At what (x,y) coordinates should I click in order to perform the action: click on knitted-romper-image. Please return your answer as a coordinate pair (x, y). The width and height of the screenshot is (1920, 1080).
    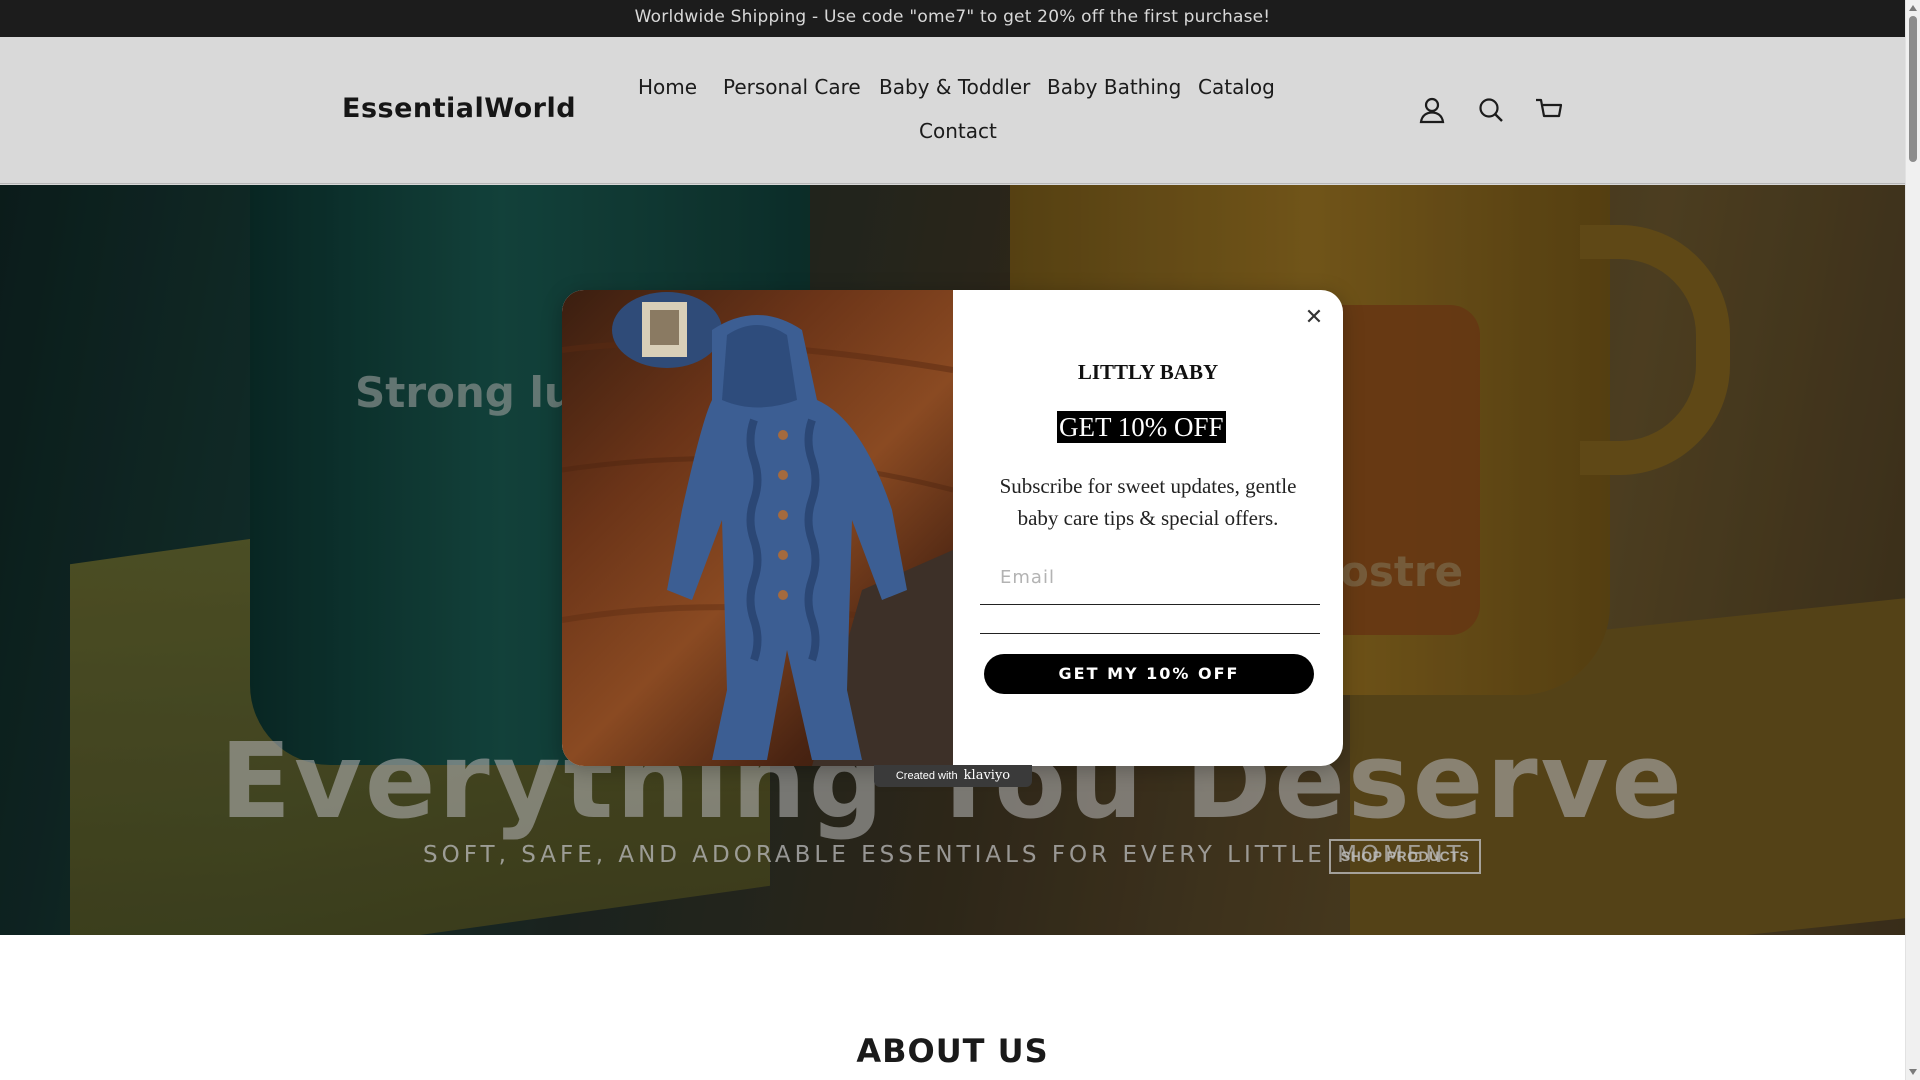
    Looking at the image, I should click on (757, 529).